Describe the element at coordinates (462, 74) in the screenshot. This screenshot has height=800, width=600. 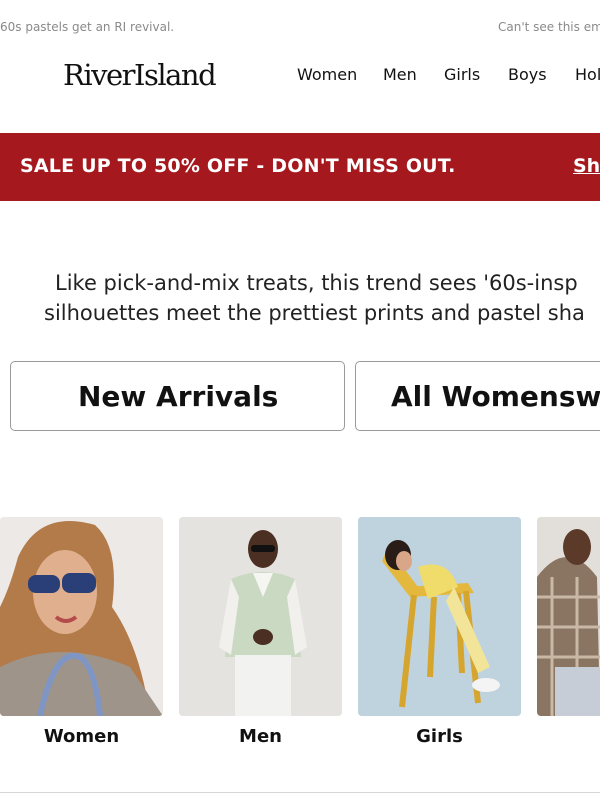
I see `nav-item-girls: Girls` at that location.